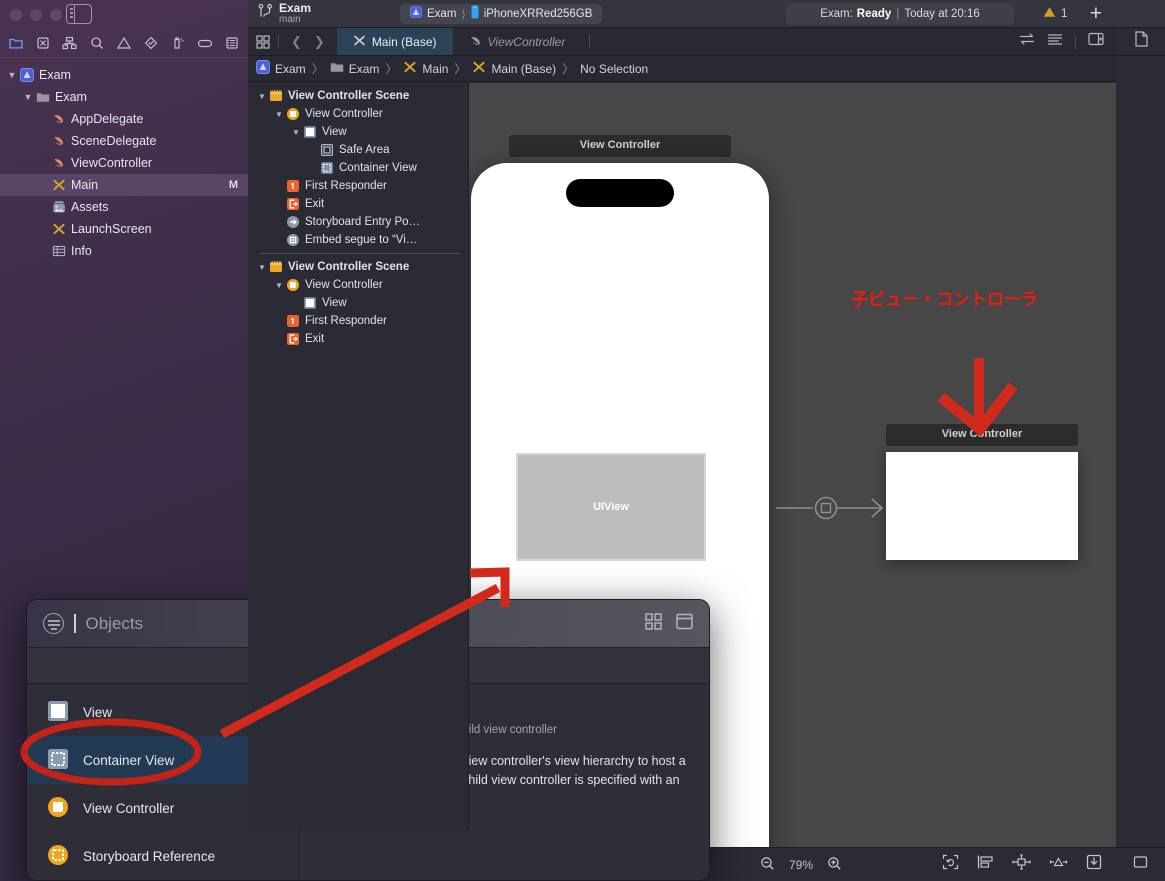 The width and height of the screenshot is (1165, 881). I want to click on filter-icon, so click(53, 623).